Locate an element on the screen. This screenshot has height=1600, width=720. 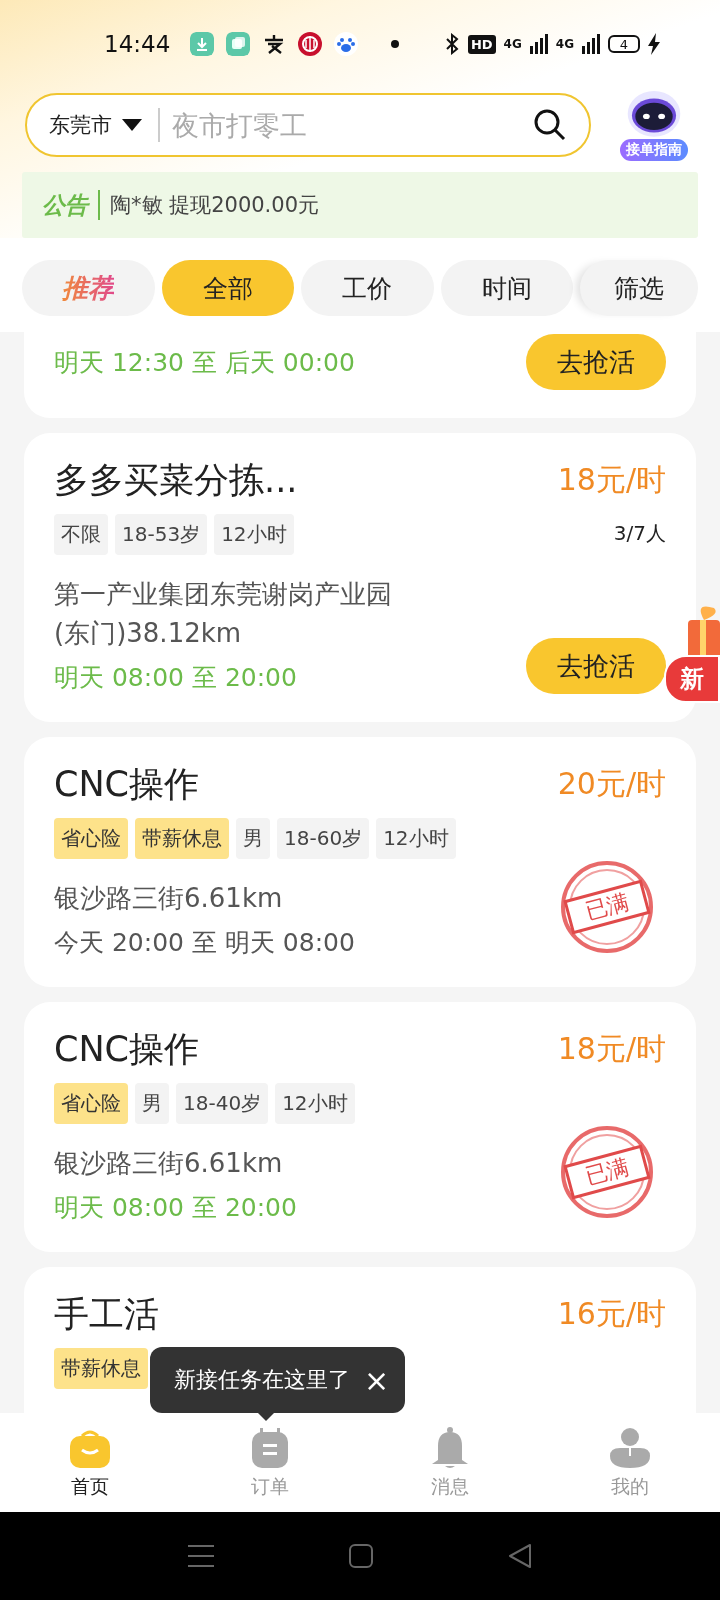
caret-icon is located at coordinates (132, 125).